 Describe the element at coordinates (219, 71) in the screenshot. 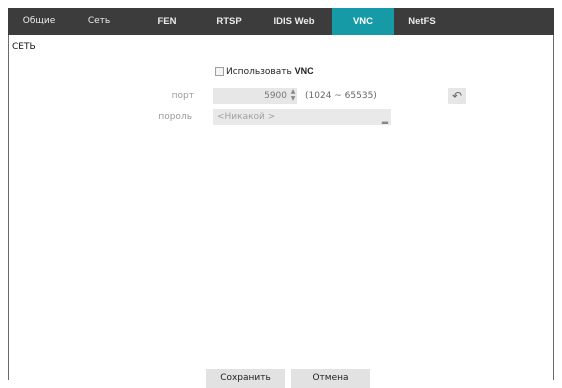

I see `use-vnc-checkbox` at that location.